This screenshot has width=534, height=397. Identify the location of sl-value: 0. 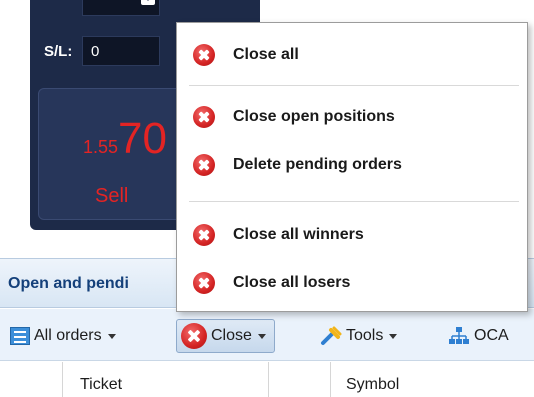
(95, 51).